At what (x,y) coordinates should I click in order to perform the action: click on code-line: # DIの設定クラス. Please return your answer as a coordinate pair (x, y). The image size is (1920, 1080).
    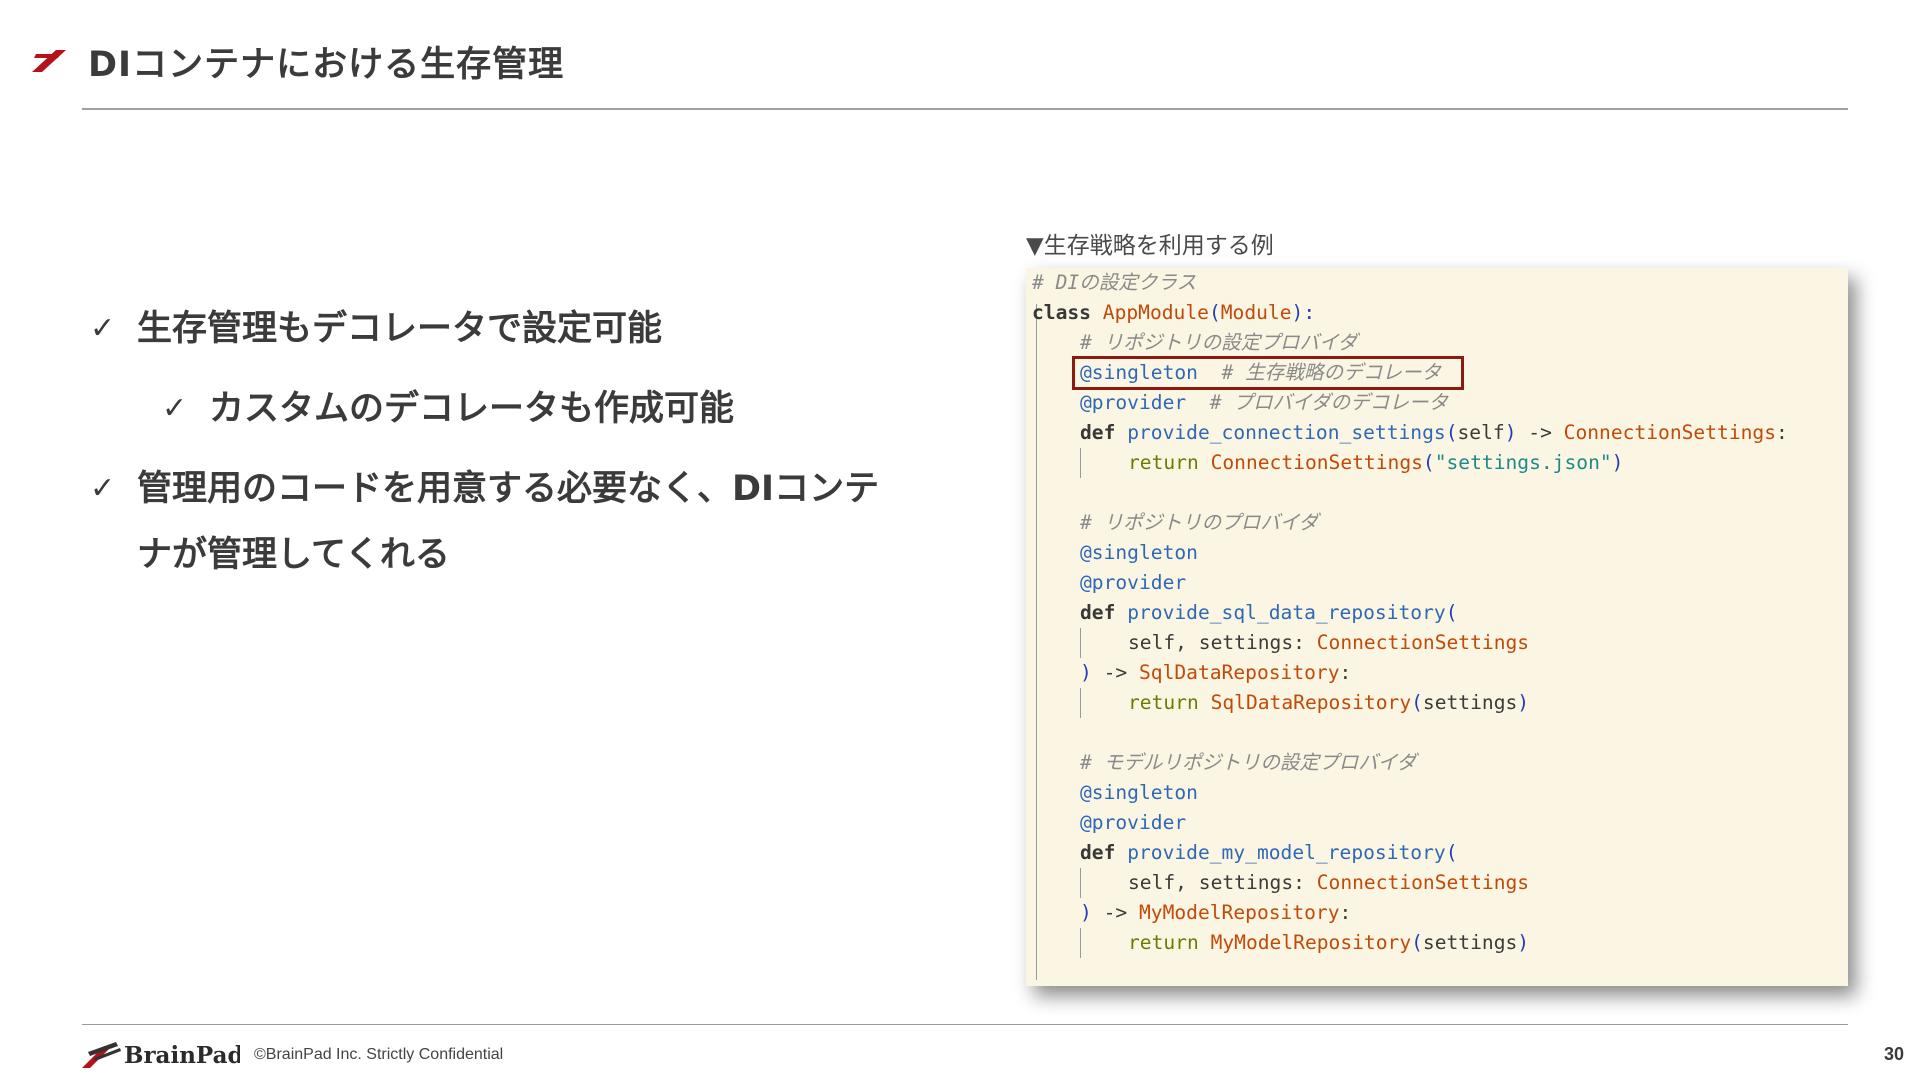
    Looking at the image, I should click on (1114, 282).